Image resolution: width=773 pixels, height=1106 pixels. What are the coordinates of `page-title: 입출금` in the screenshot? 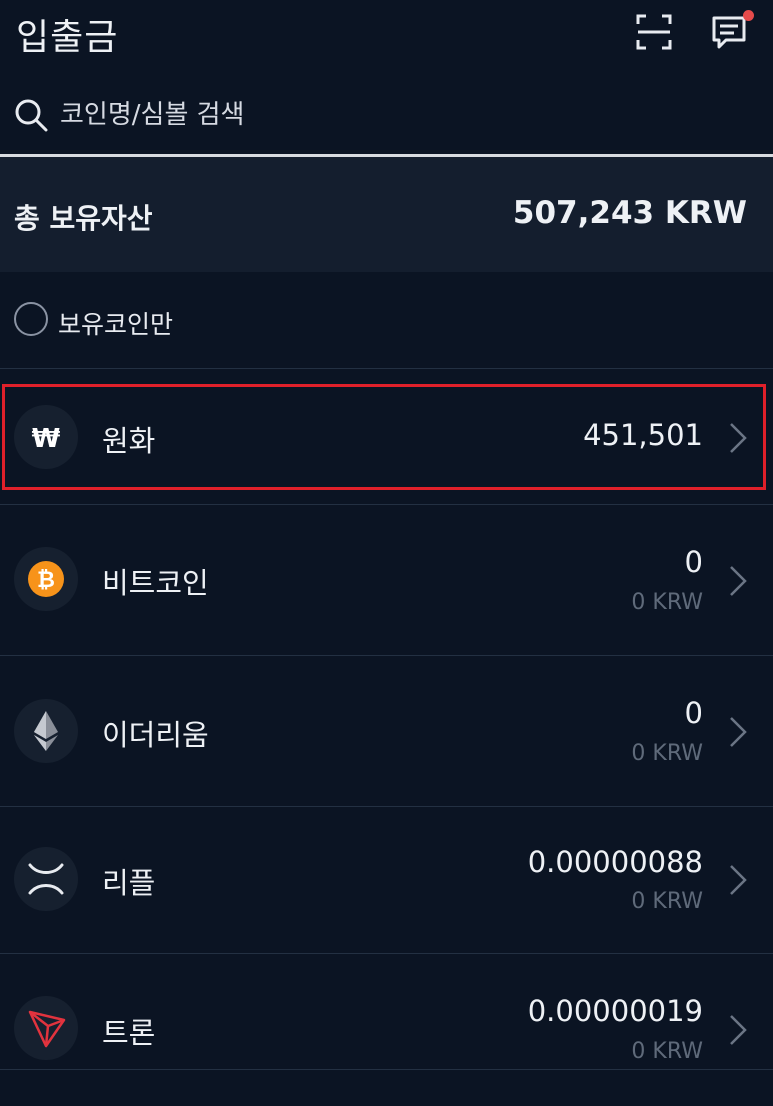 It's located at (67, 37).